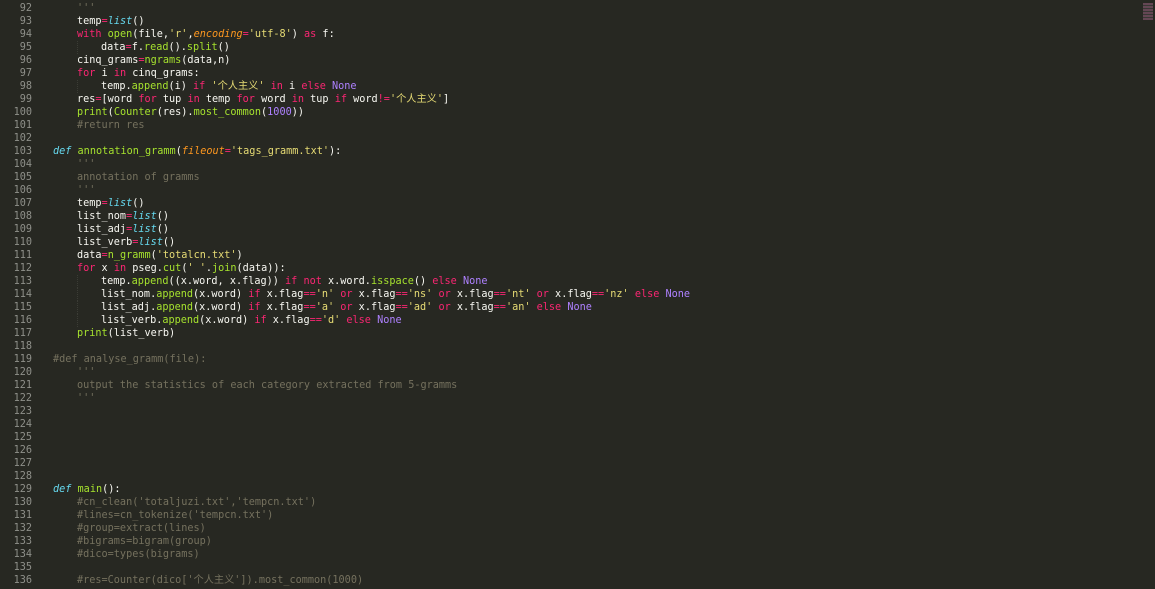  I want to click on code-token: with, so click(92, 34).